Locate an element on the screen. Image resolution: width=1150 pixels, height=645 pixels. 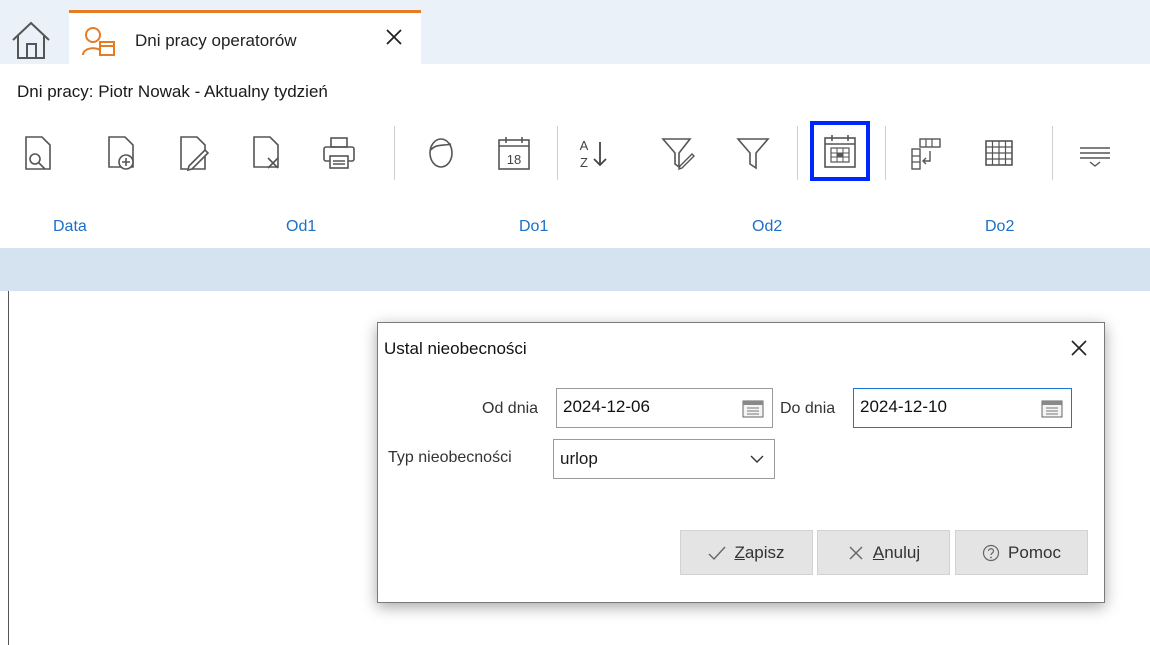
document-edit-icon is located at coordinates (195, 154).